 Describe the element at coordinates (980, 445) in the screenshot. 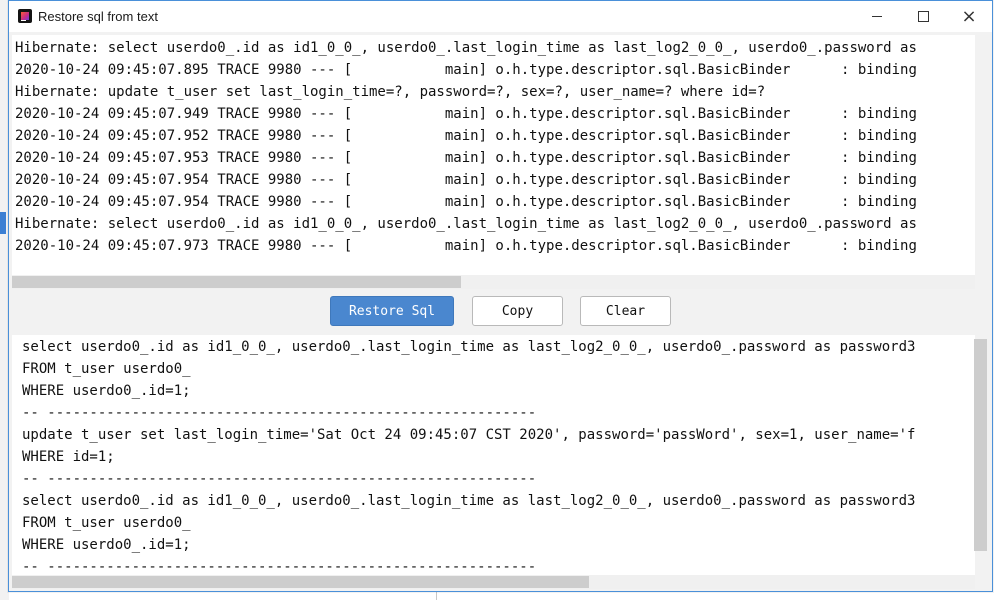

I see `sql-vertical-scroll-thumb` at that location.